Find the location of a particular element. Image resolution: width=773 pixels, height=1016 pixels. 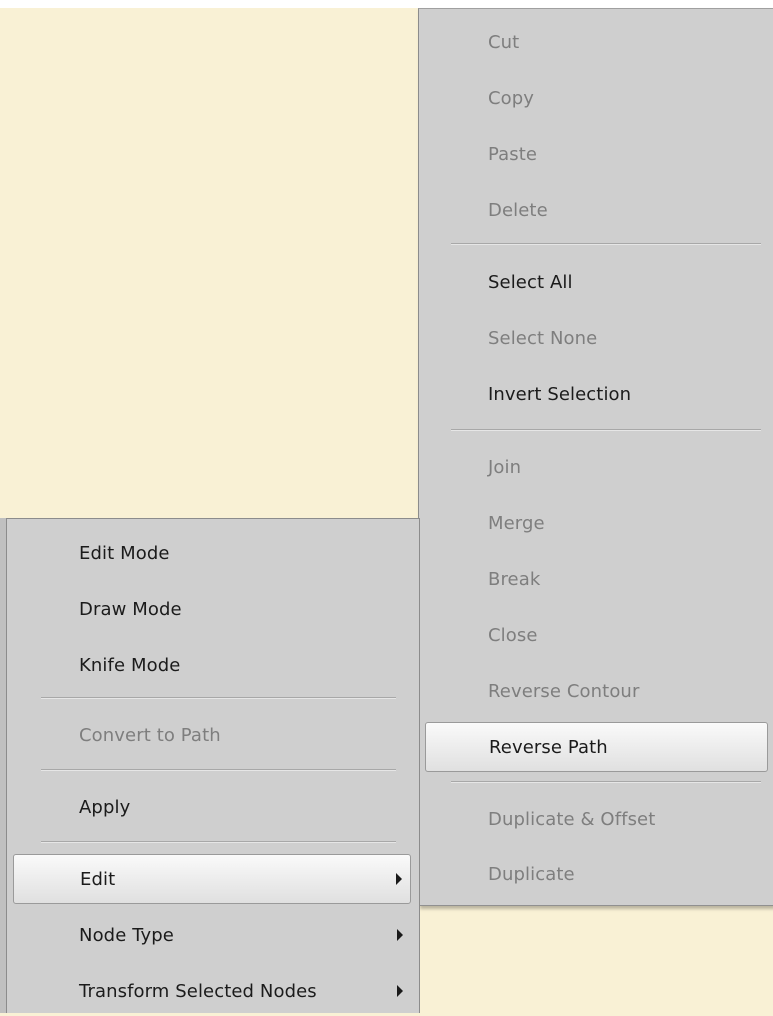

menu-item-label: Join is located at coordinates (505, 467).